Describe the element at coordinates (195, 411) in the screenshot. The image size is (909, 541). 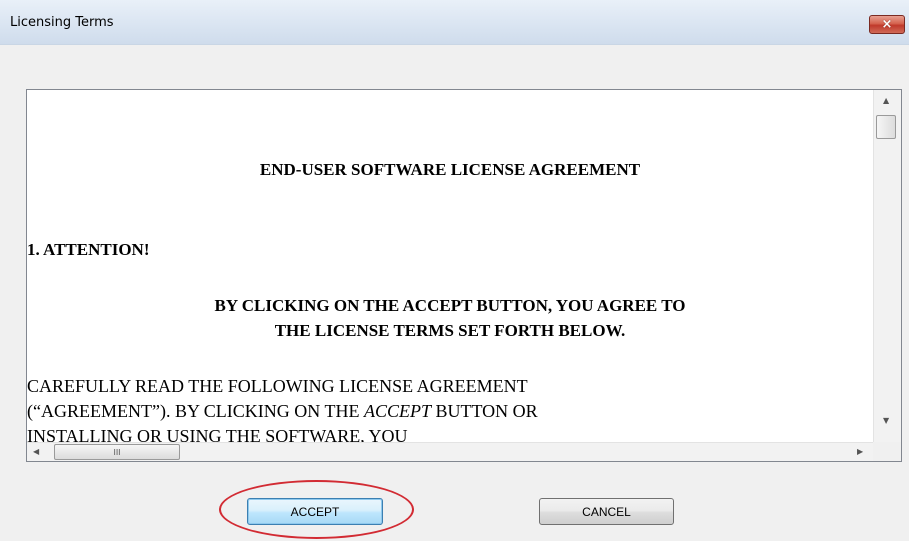
I see `body-line-2-start: (“AGREEMENT”). BY CLICKING ON THE` at that location.